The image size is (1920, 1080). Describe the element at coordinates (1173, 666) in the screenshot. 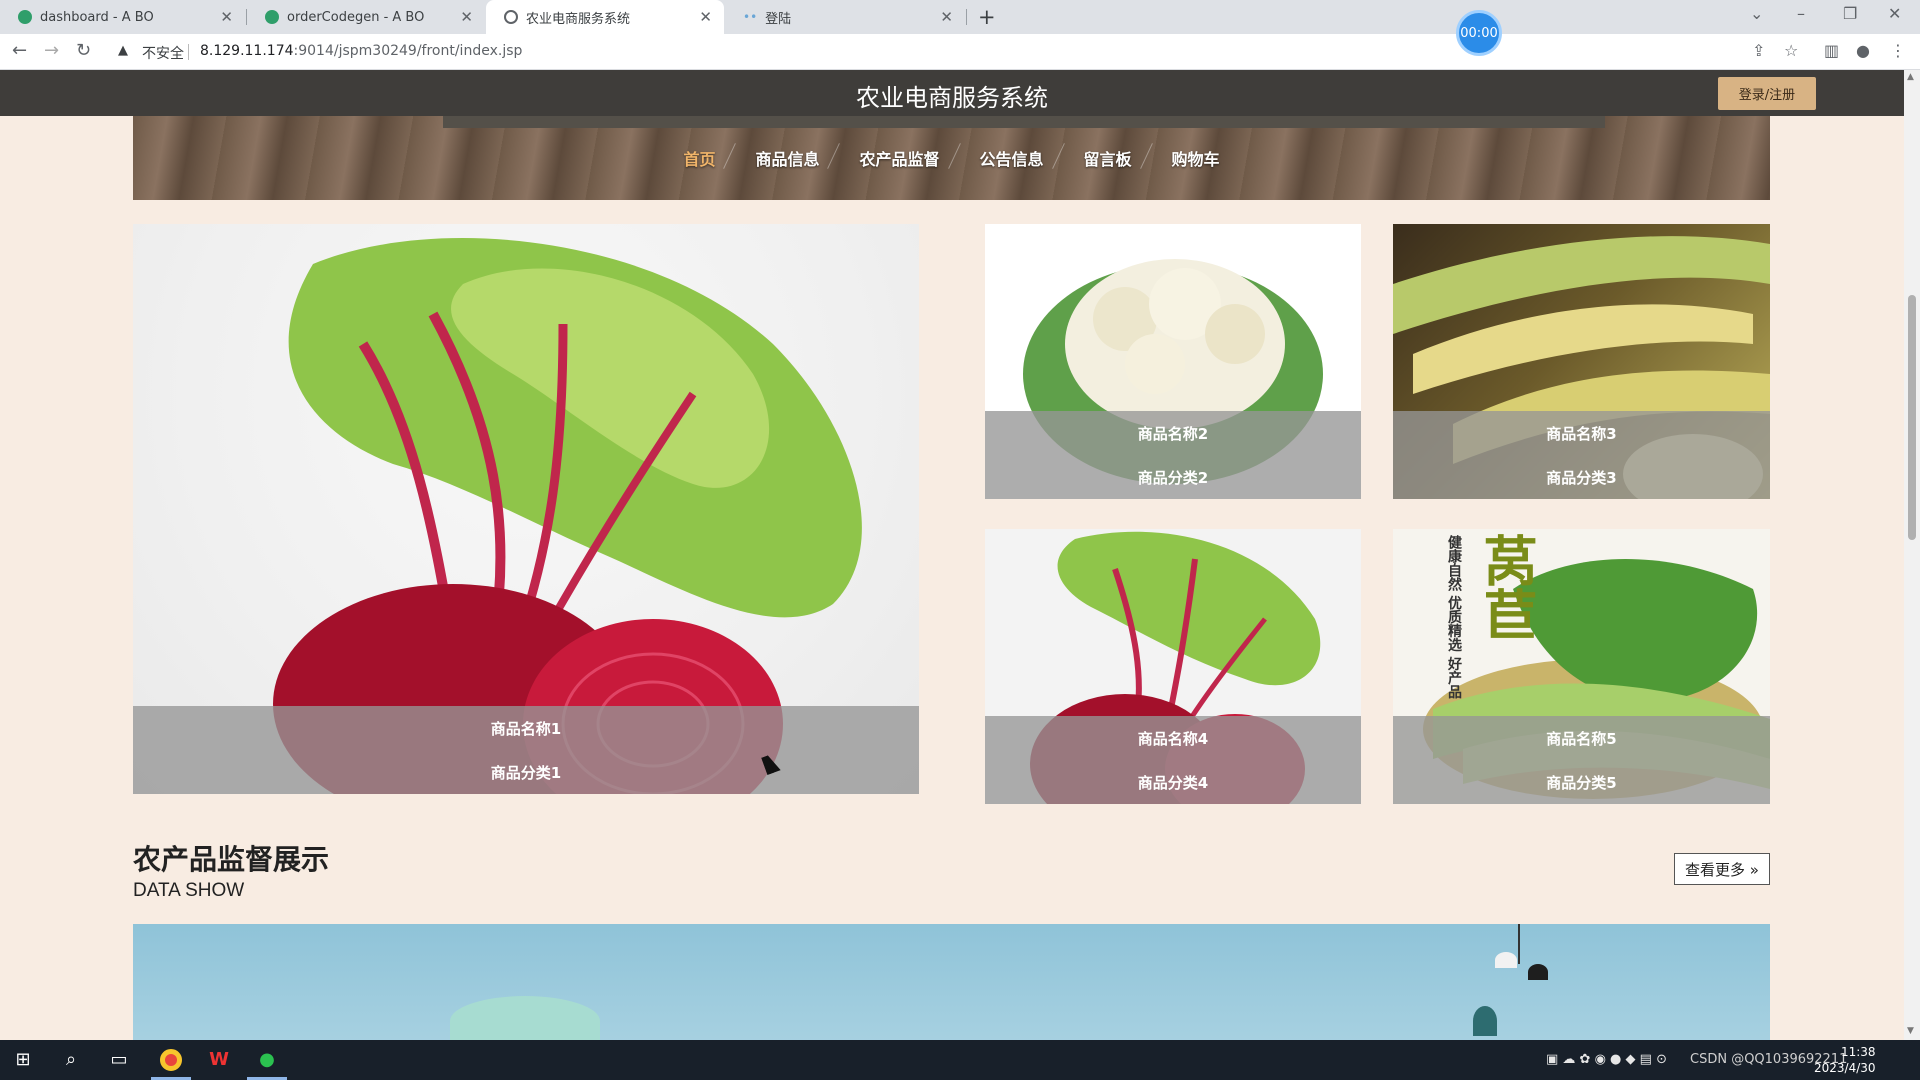

I see `product-card: 商品名称4 商品分类4` at that location.